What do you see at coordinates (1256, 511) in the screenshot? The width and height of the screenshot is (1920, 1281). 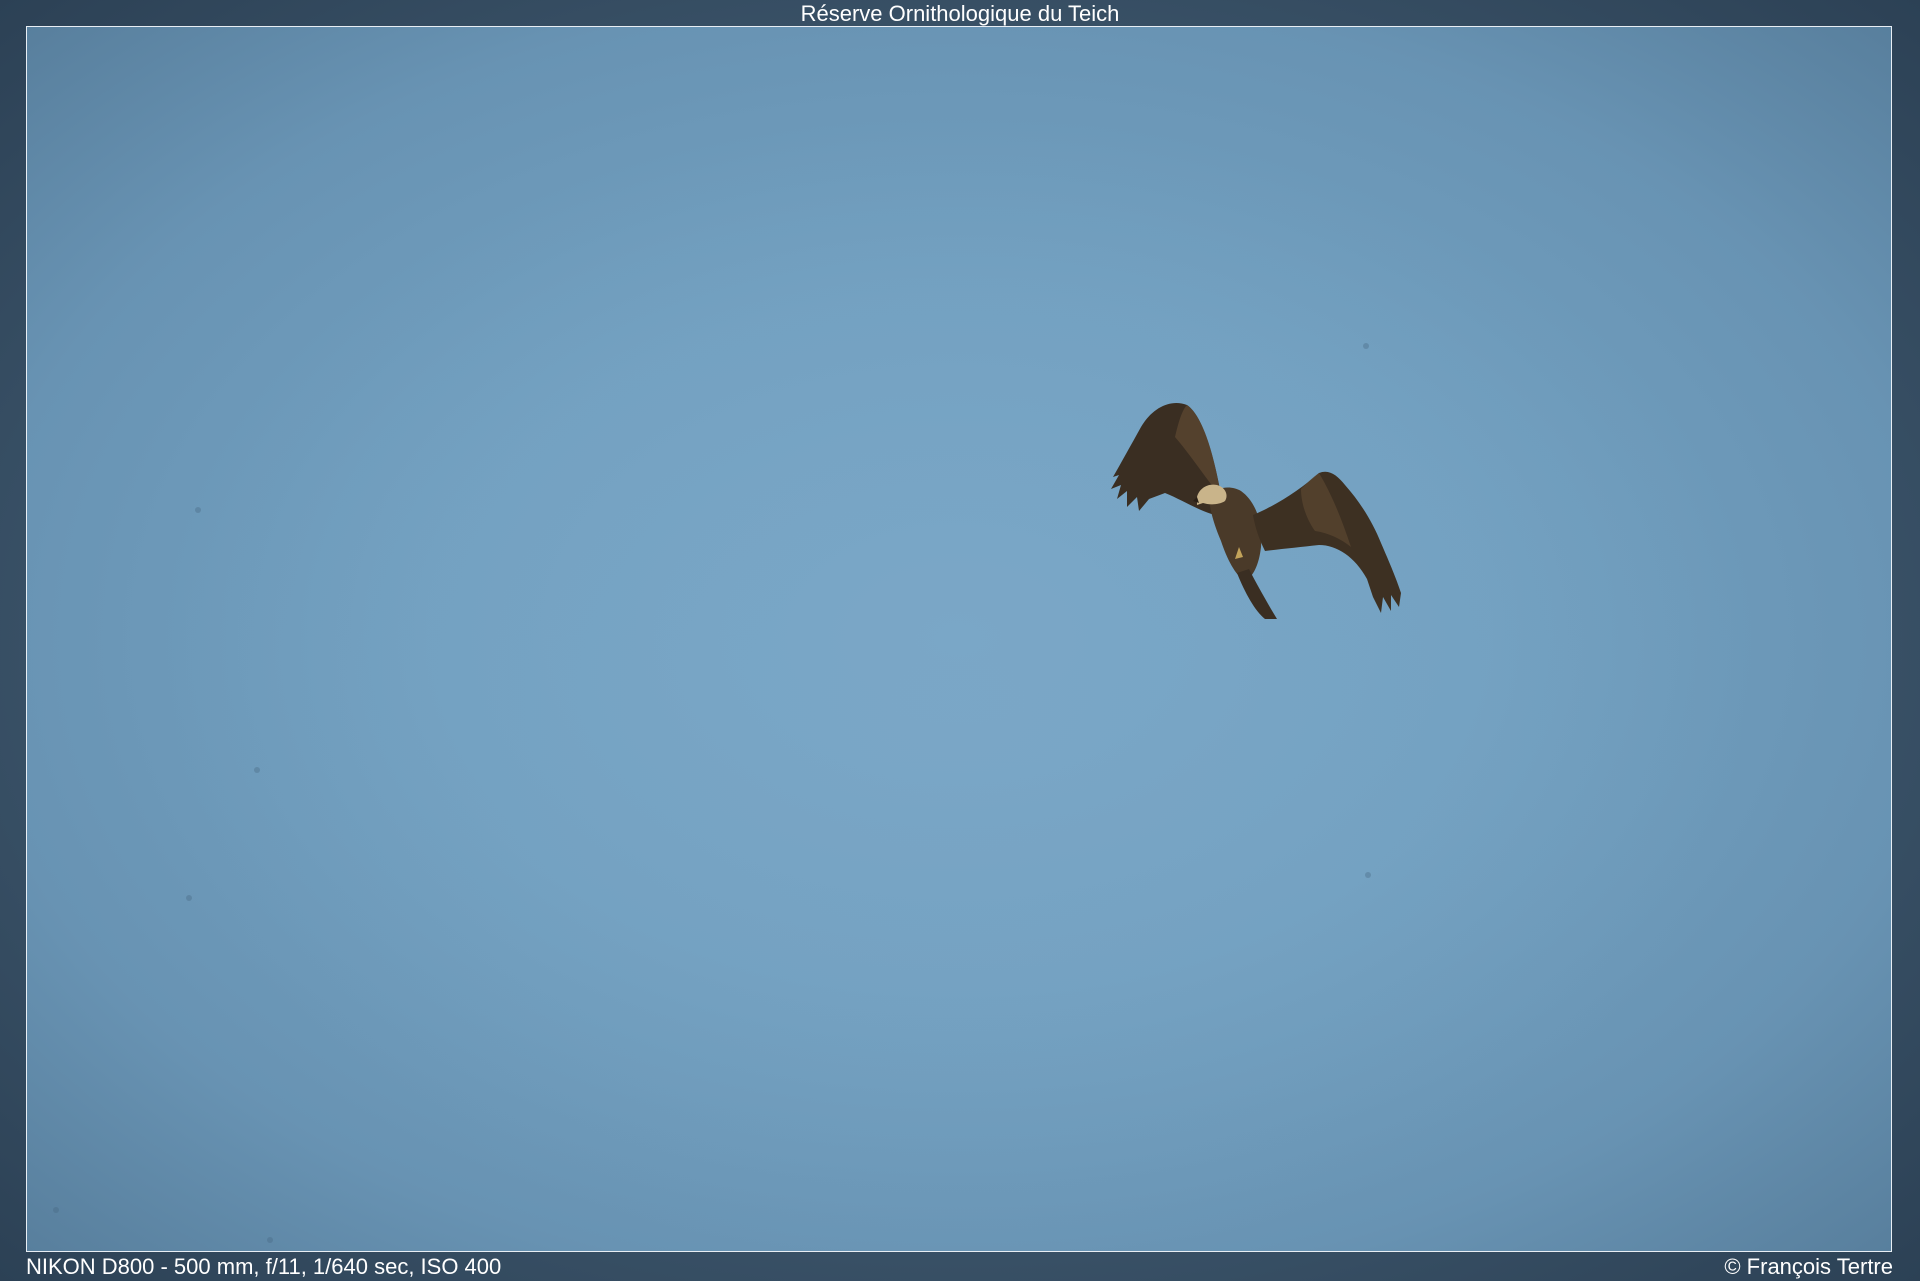 I see `bird-of-prey` at bounding box center [1256, 511].